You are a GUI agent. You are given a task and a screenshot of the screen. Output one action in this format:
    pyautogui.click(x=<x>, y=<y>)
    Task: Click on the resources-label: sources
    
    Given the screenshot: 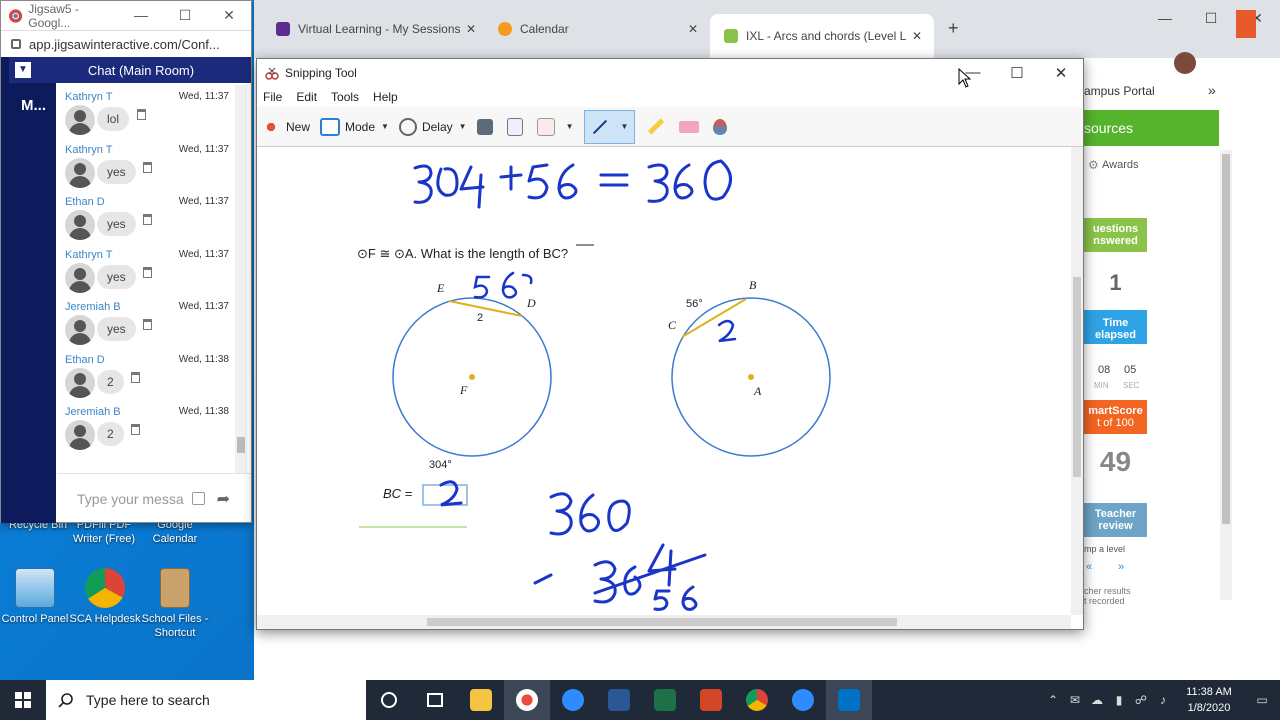 What is the action you would take?
    pyautogui.click(x=1109, y=128)
    